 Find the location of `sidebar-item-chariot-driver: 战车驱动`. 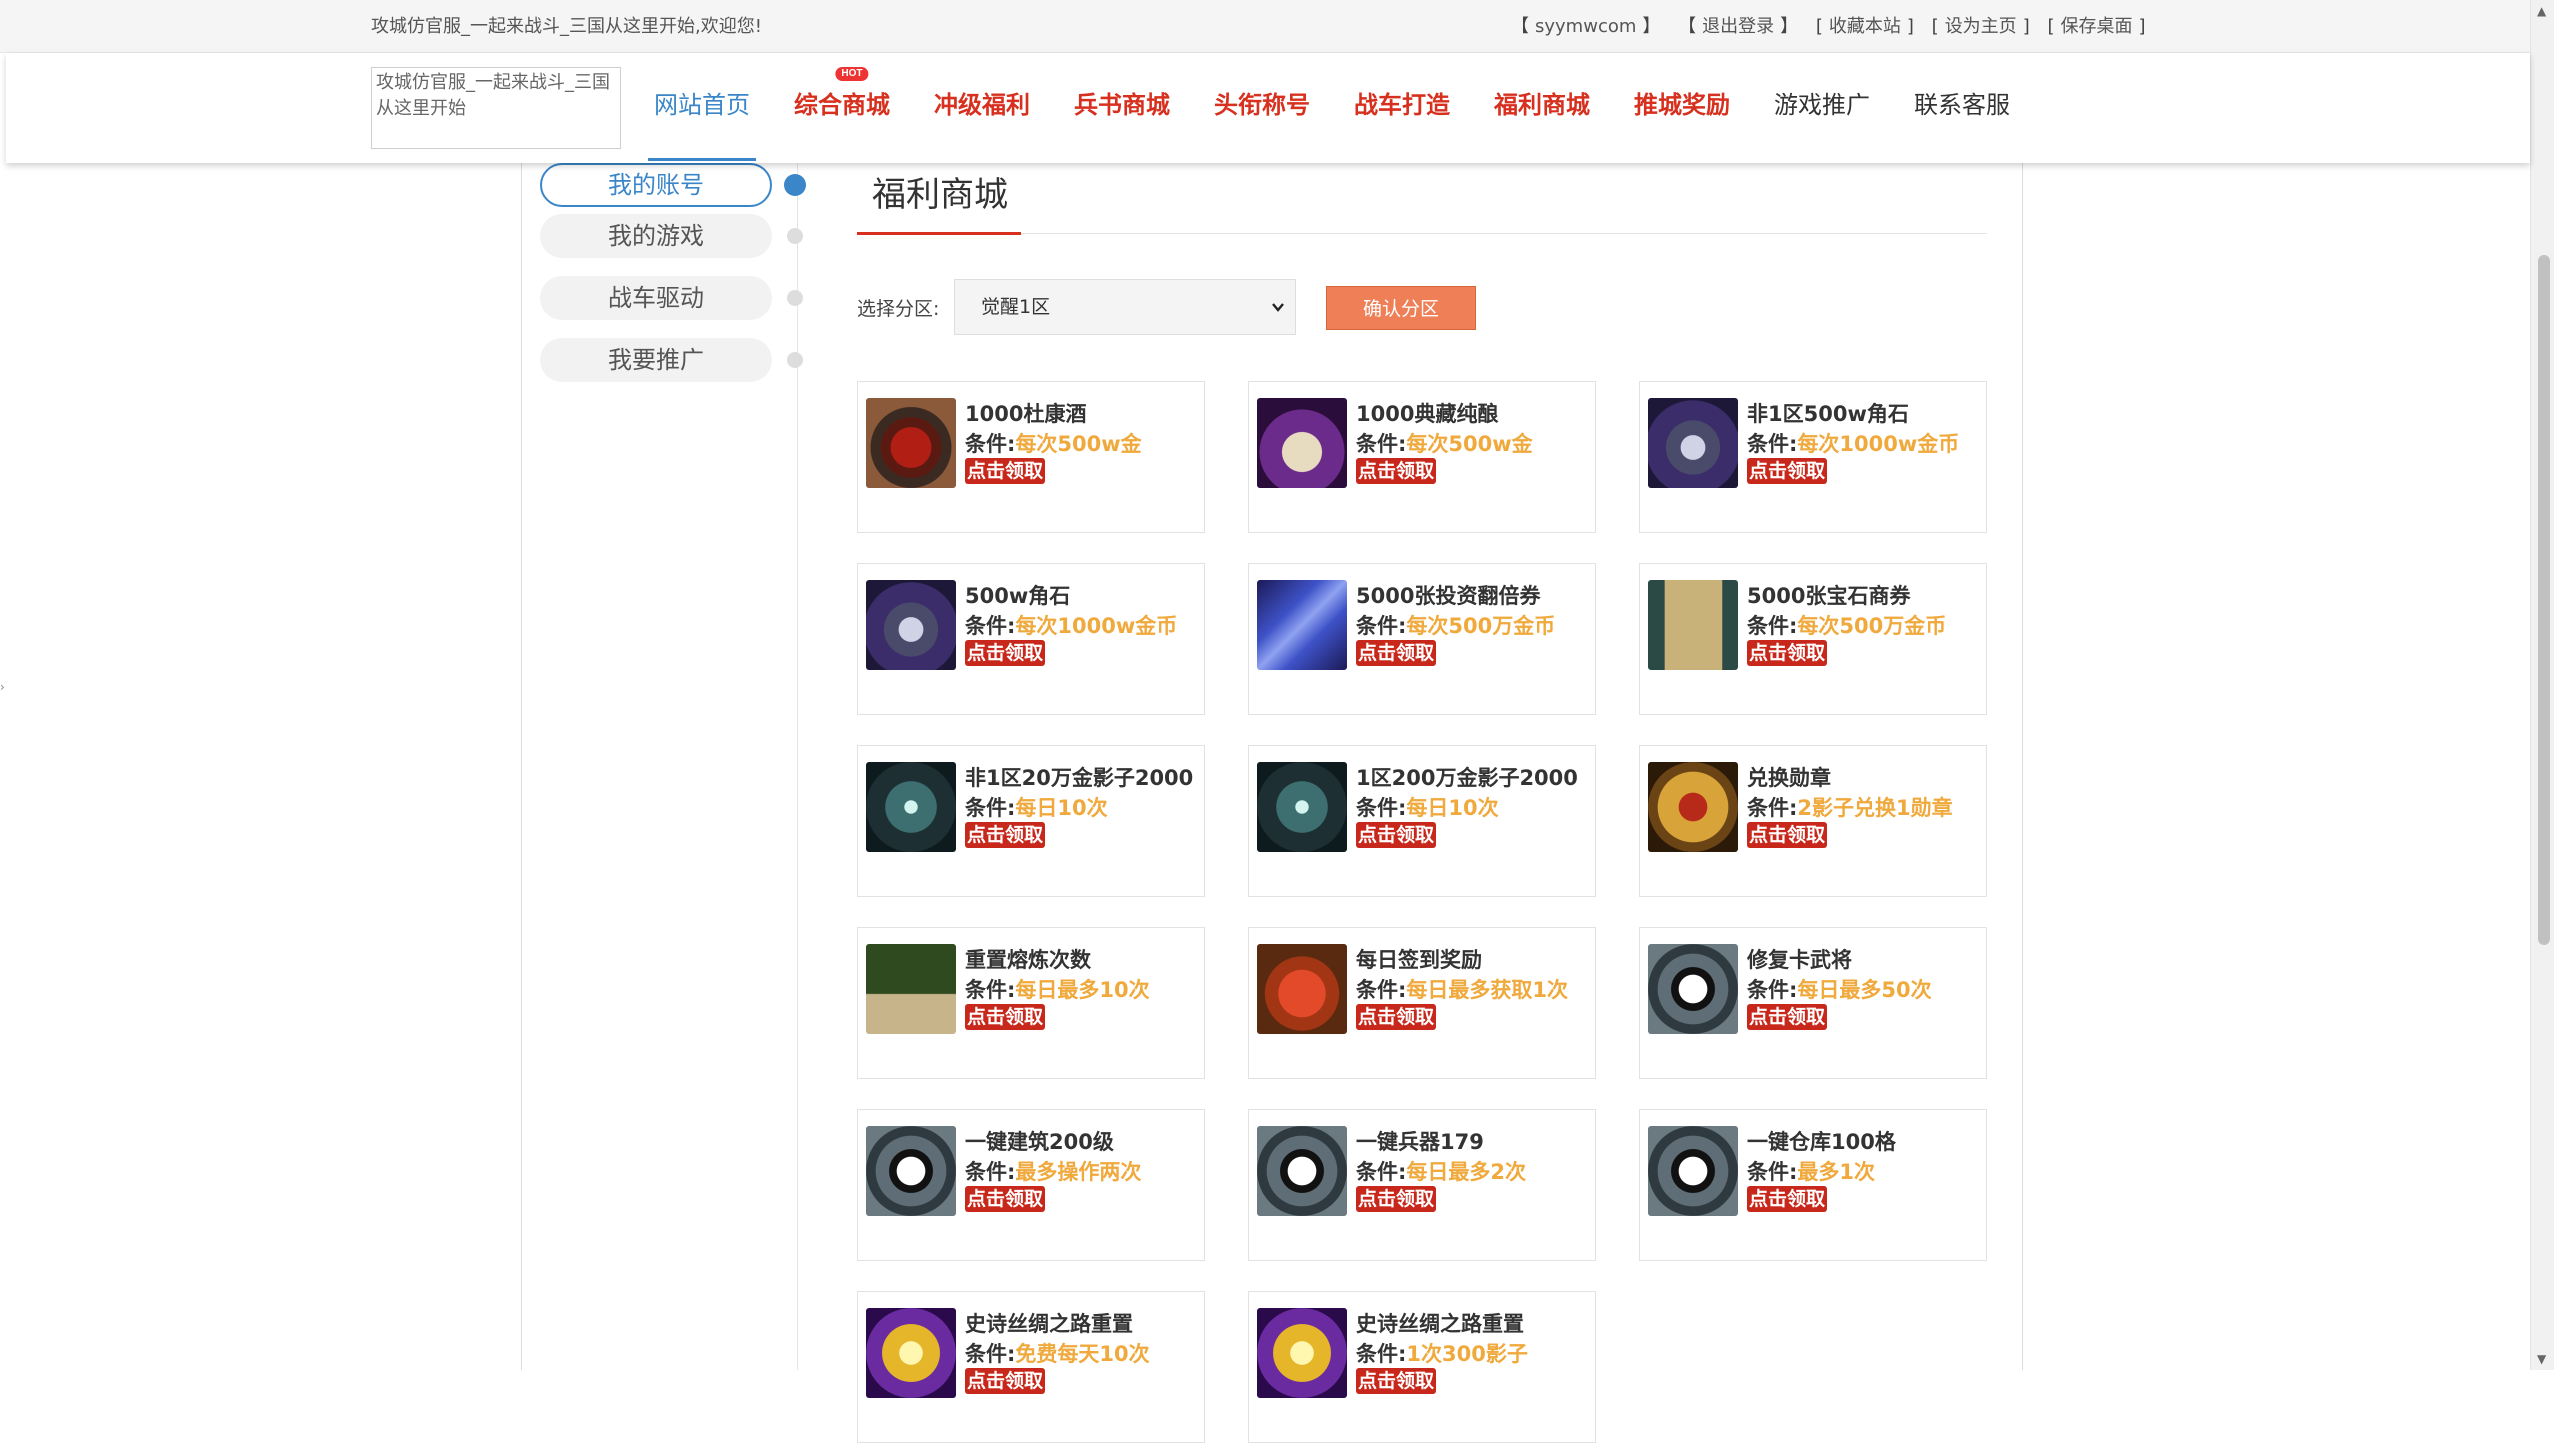

sidebar-item-chariot-driver: 战车驱动 is located at coordinates (656, 298).